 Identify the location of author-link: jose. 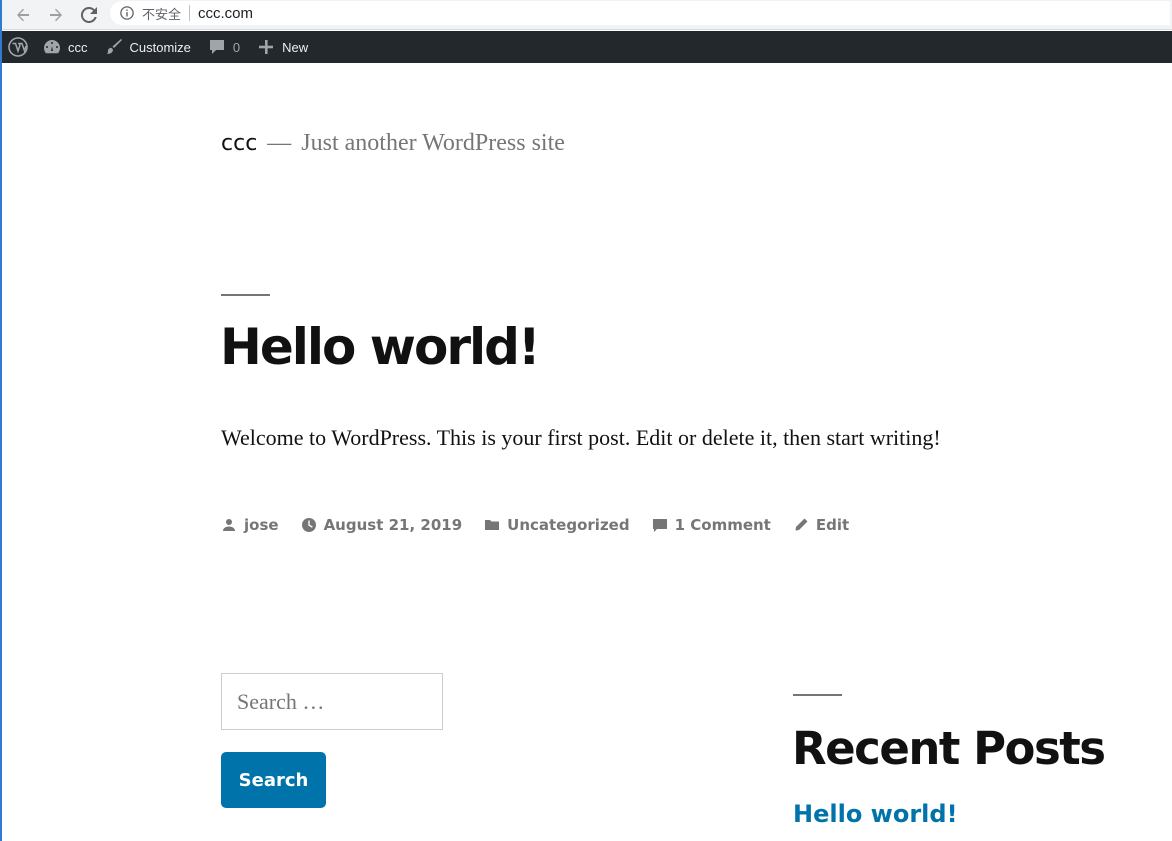
(261, 525).